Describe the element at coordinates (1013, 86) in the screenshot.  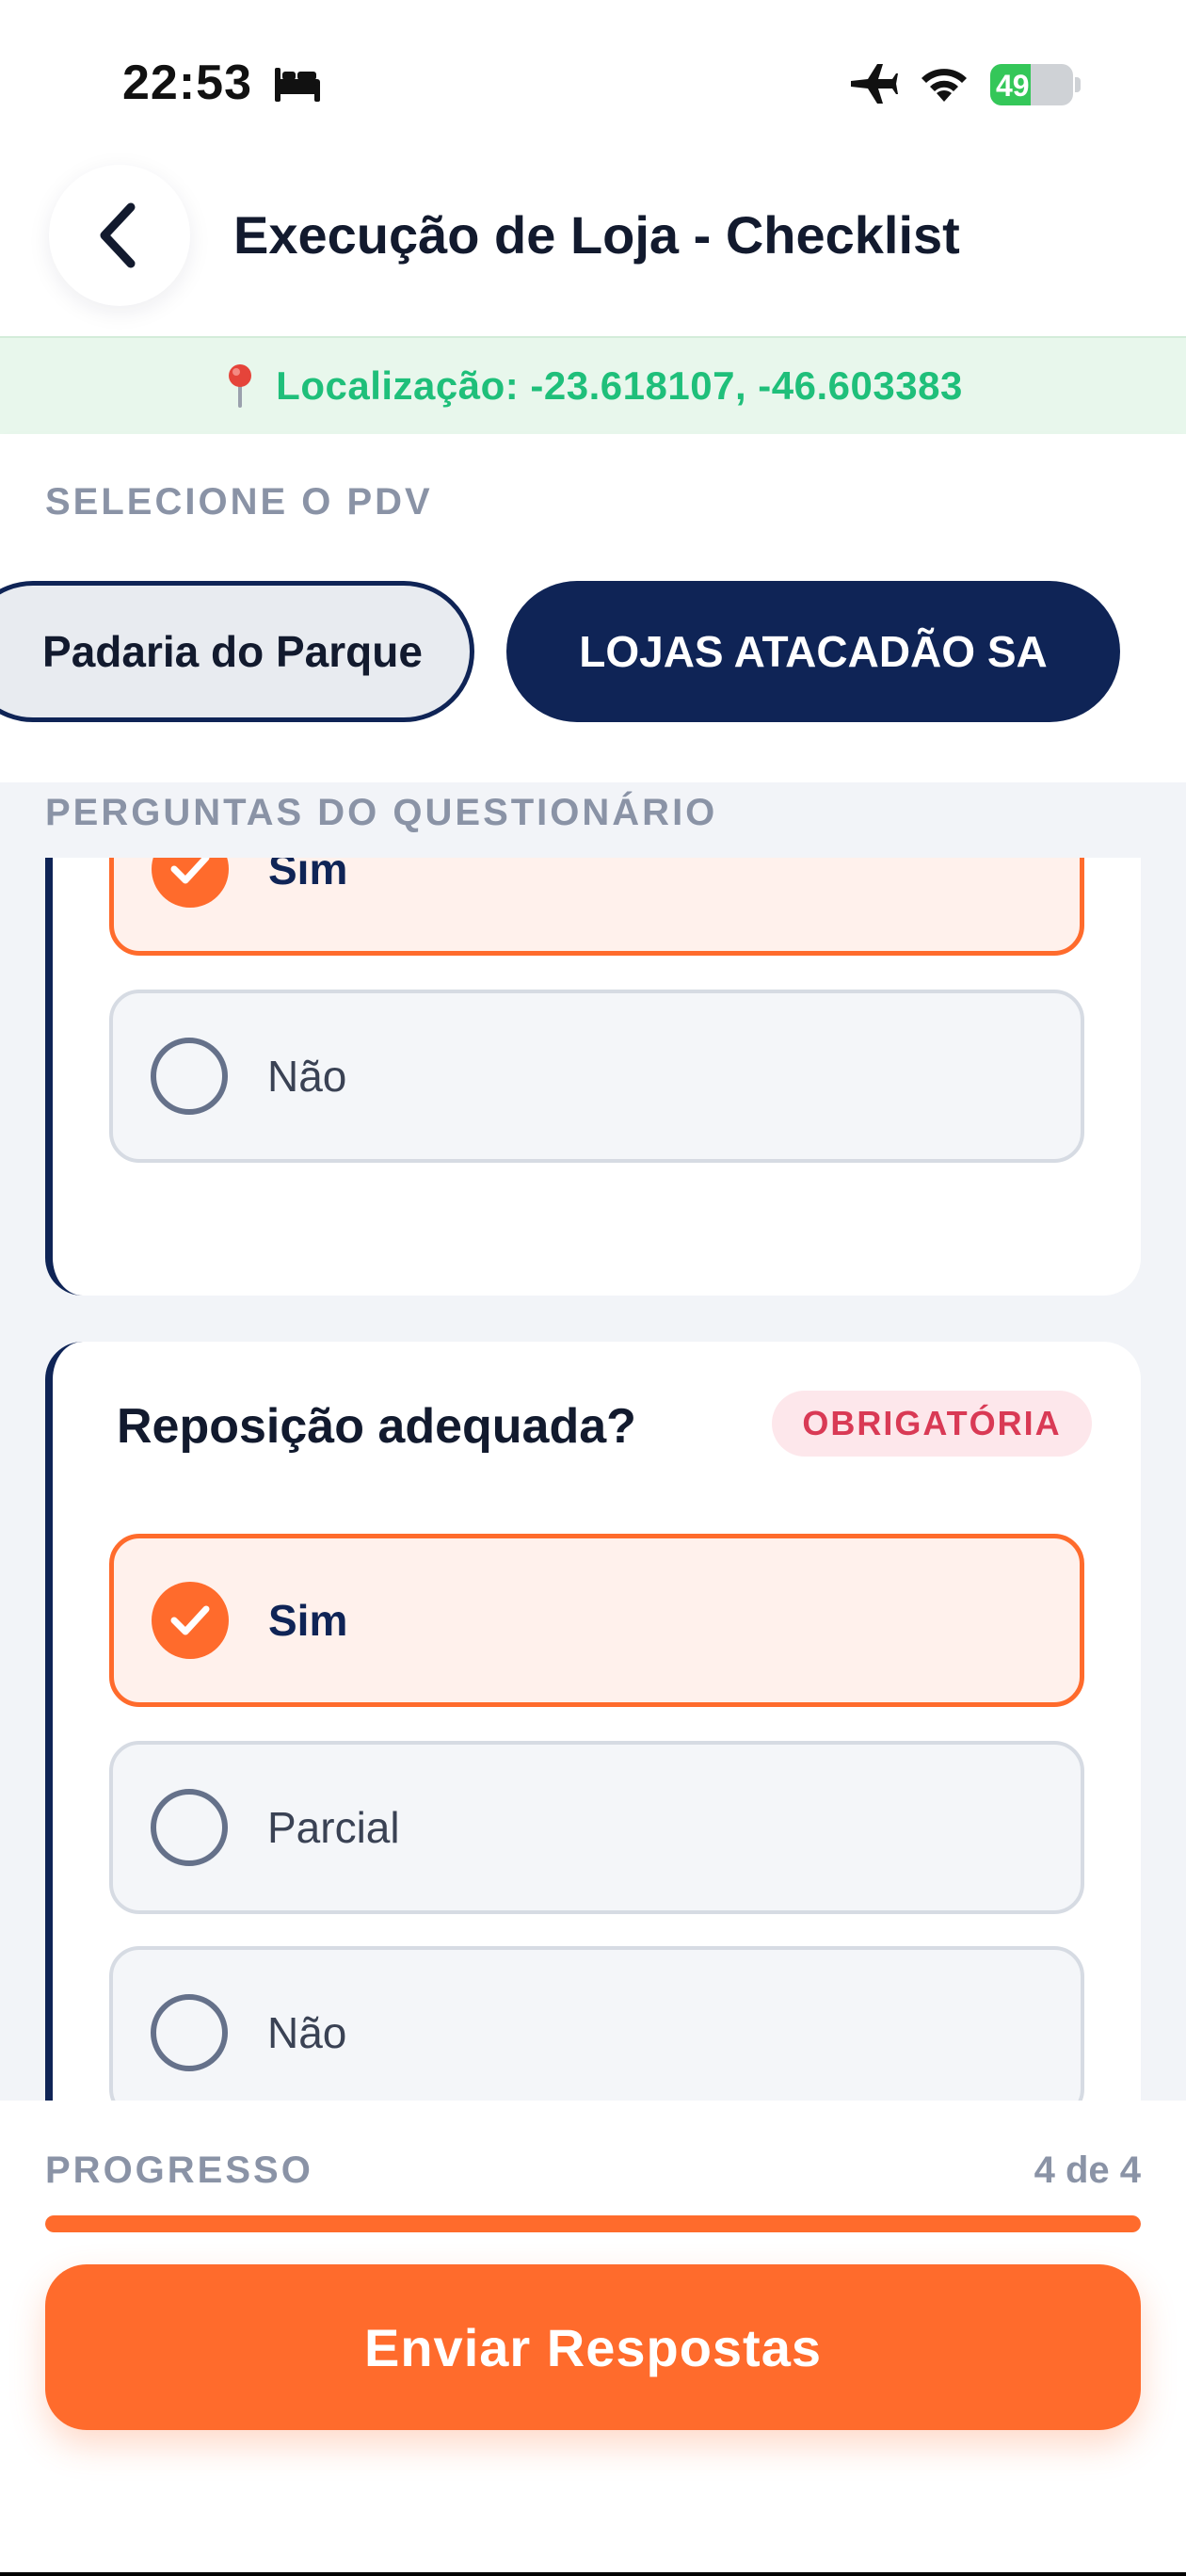
I see `battery-percent: 49` at that location.